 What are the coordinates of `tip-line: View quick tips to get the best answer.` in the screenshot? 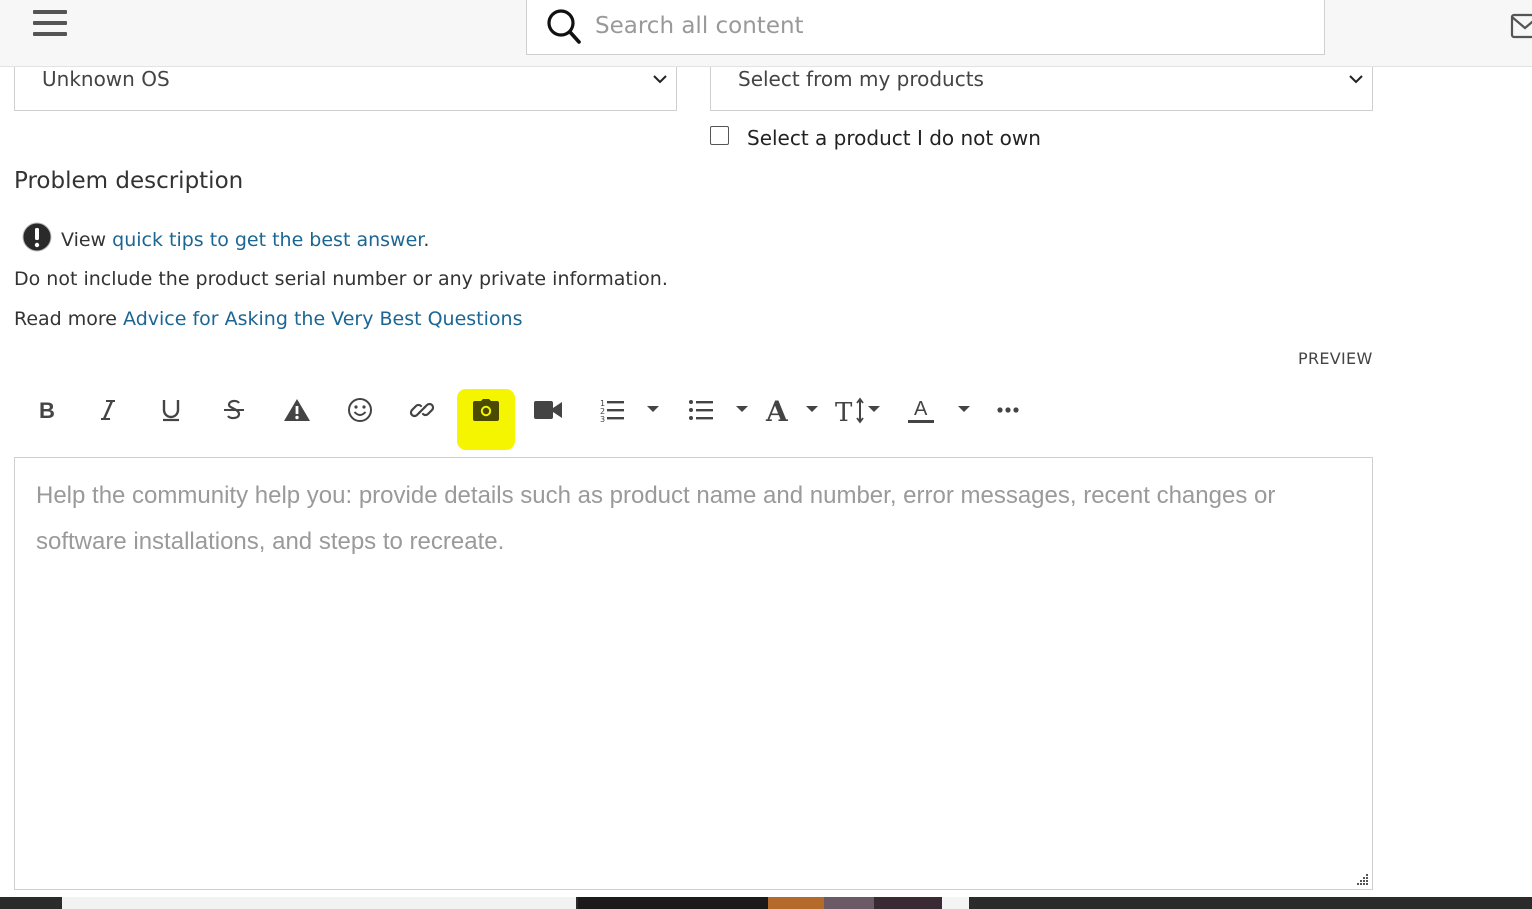 It's located at (245, 240).